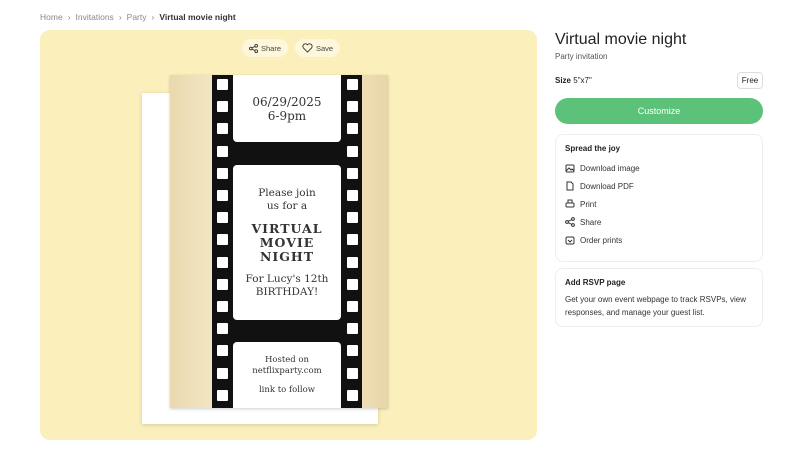 The width and height of the screenshot is (800, 454). Describe the element at coordinates (287, 205) in the screenshot. I see `invite-line: us for a` at that location.